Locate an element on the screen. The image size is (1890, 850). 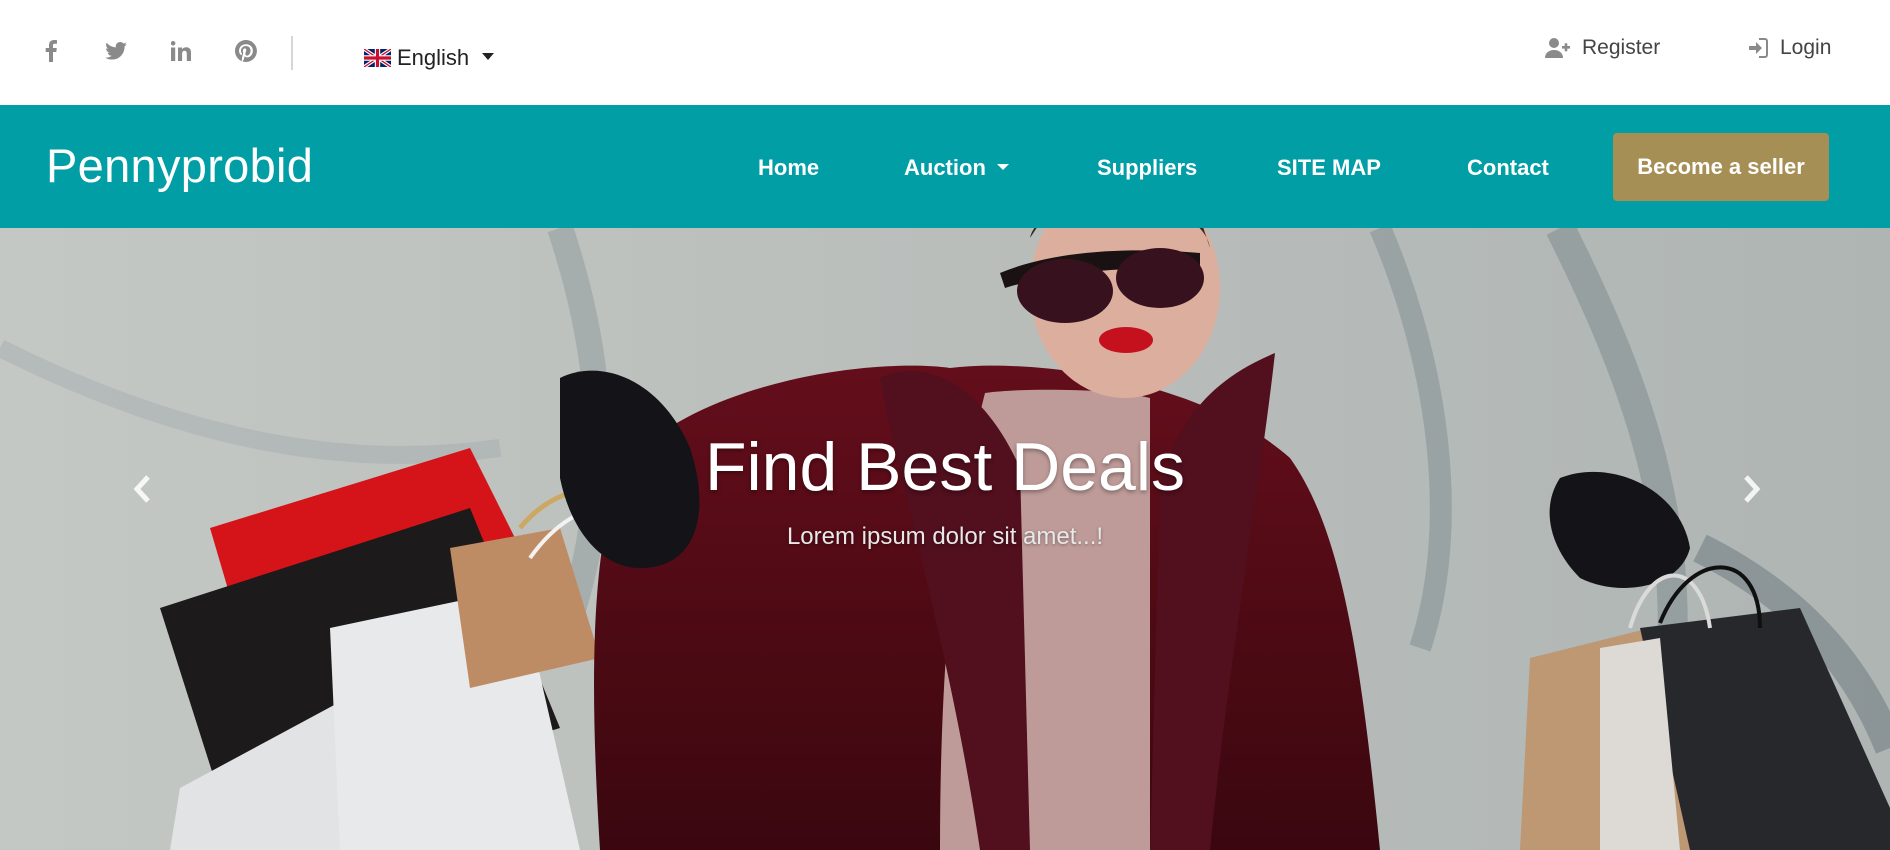
social-links is located at coordinates (170, 51).